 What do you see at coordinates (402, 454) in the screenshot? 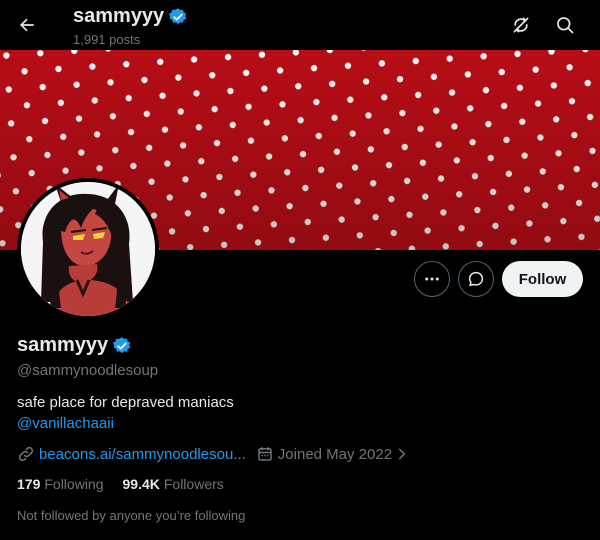
I see `chevron-right-icon` at bounding box center [402, 454].